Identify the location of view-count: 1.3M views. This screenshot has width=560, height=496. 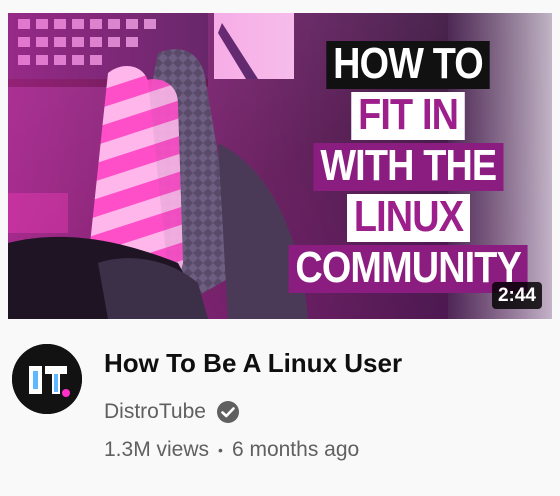
(157, 449).